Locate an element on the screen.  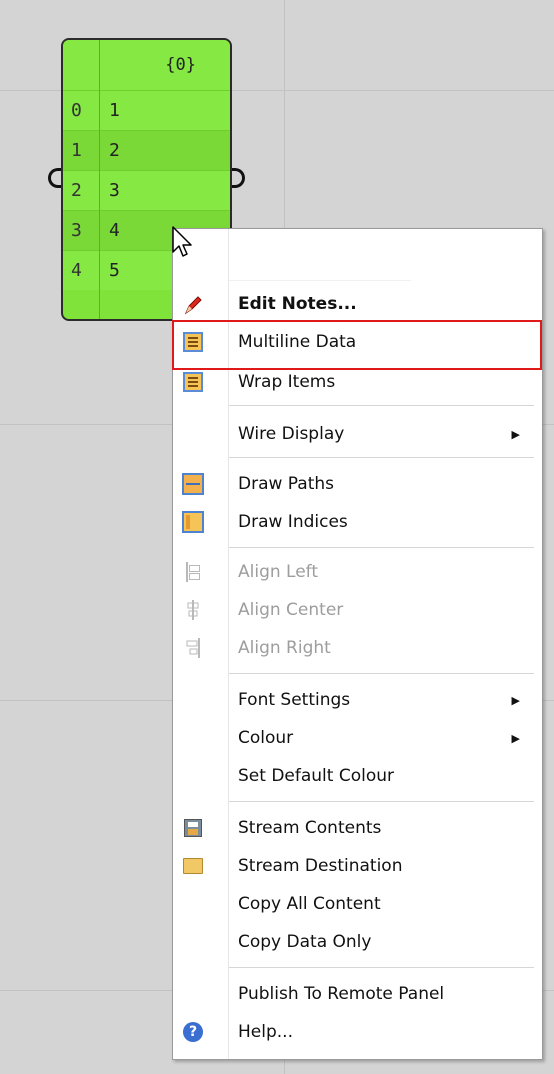
menu-item-publish-remote-panel: Publish To Remote Panel is located at coordinates (357, 994).